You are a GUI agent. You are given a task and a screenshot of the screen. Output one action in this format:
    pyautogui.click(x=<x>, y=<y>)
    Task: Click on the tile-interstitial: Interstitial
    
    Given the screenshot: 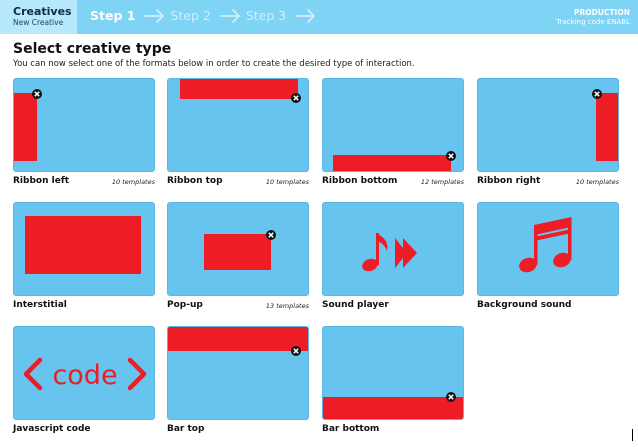 What is the action you would take?
    pyautogui.click(x=84, y=259)
    